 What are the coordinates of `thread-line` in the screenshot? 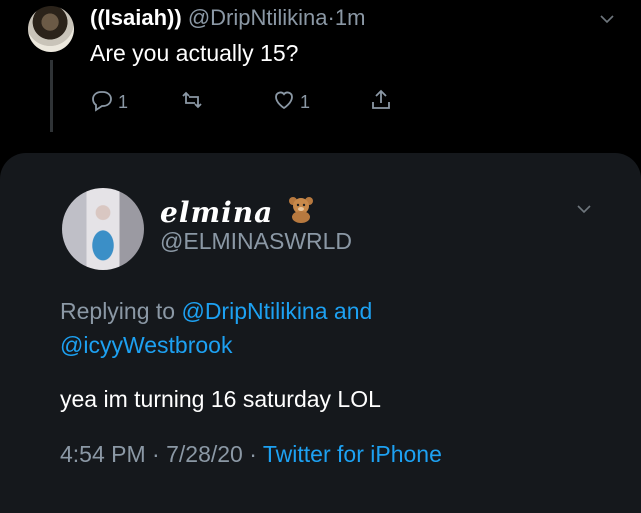 It's located at (51, 96).